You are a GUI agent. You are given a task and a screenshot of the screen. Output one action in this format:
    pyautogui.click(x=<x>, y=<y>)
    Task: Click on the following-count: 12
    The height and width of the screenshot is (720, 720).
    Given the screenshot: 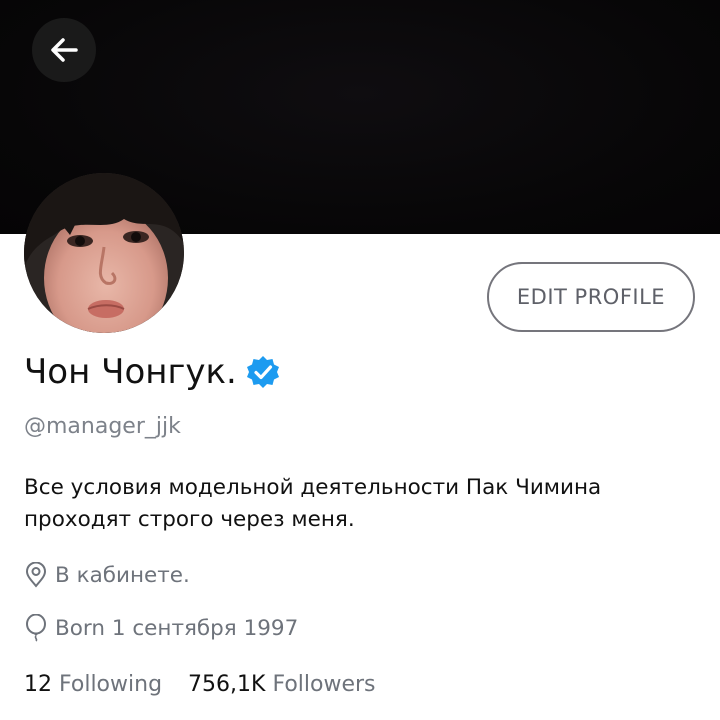 What is the action you would take?
    pyautogui.click(x=38, y=684)
    